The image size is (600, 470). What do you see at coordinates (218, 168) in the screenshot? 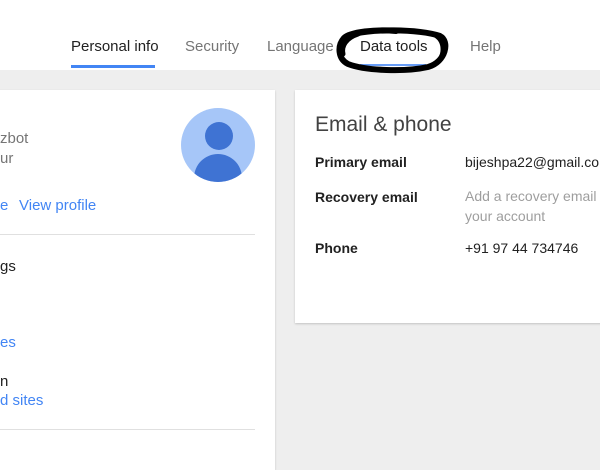
I see `avatar-body-shape` at bounding box center [218, 168].